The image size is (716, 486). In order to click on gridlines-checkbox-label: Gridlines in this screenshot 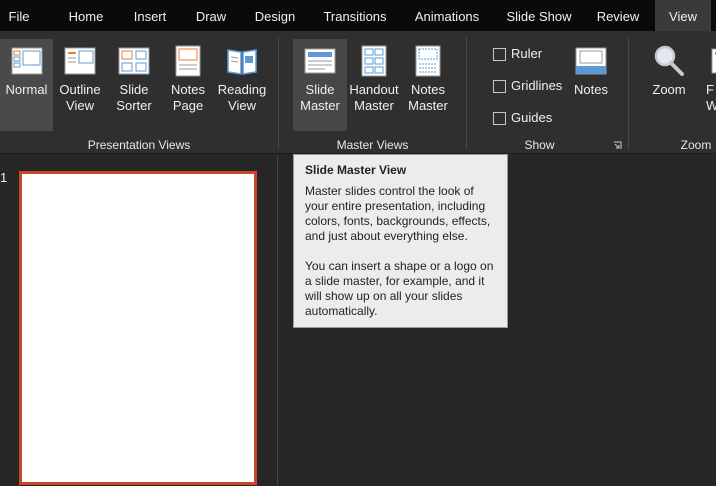, I will do `click(537, 85)`.